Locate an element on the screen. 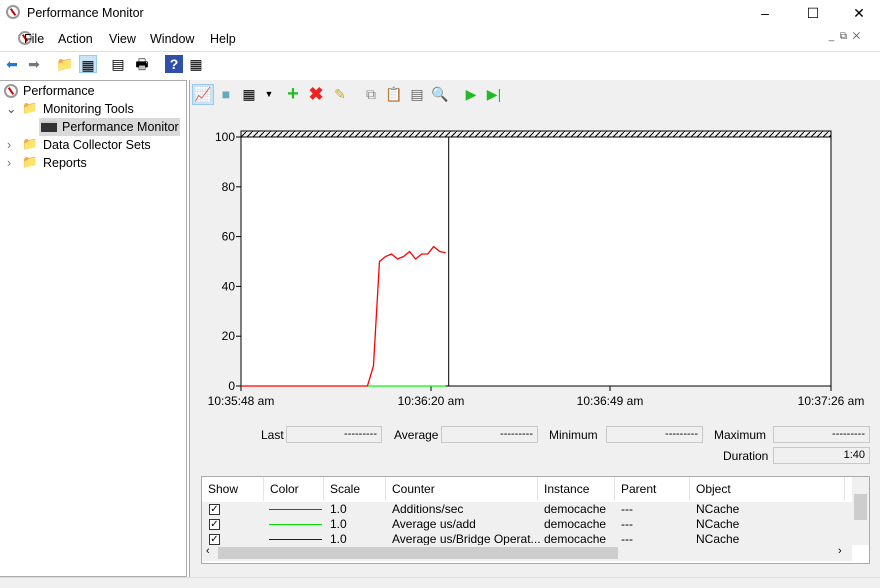 This screenshot has height=588, width=880. x-tick-label: 10:36:20 am is located at coordinates (431, 401).